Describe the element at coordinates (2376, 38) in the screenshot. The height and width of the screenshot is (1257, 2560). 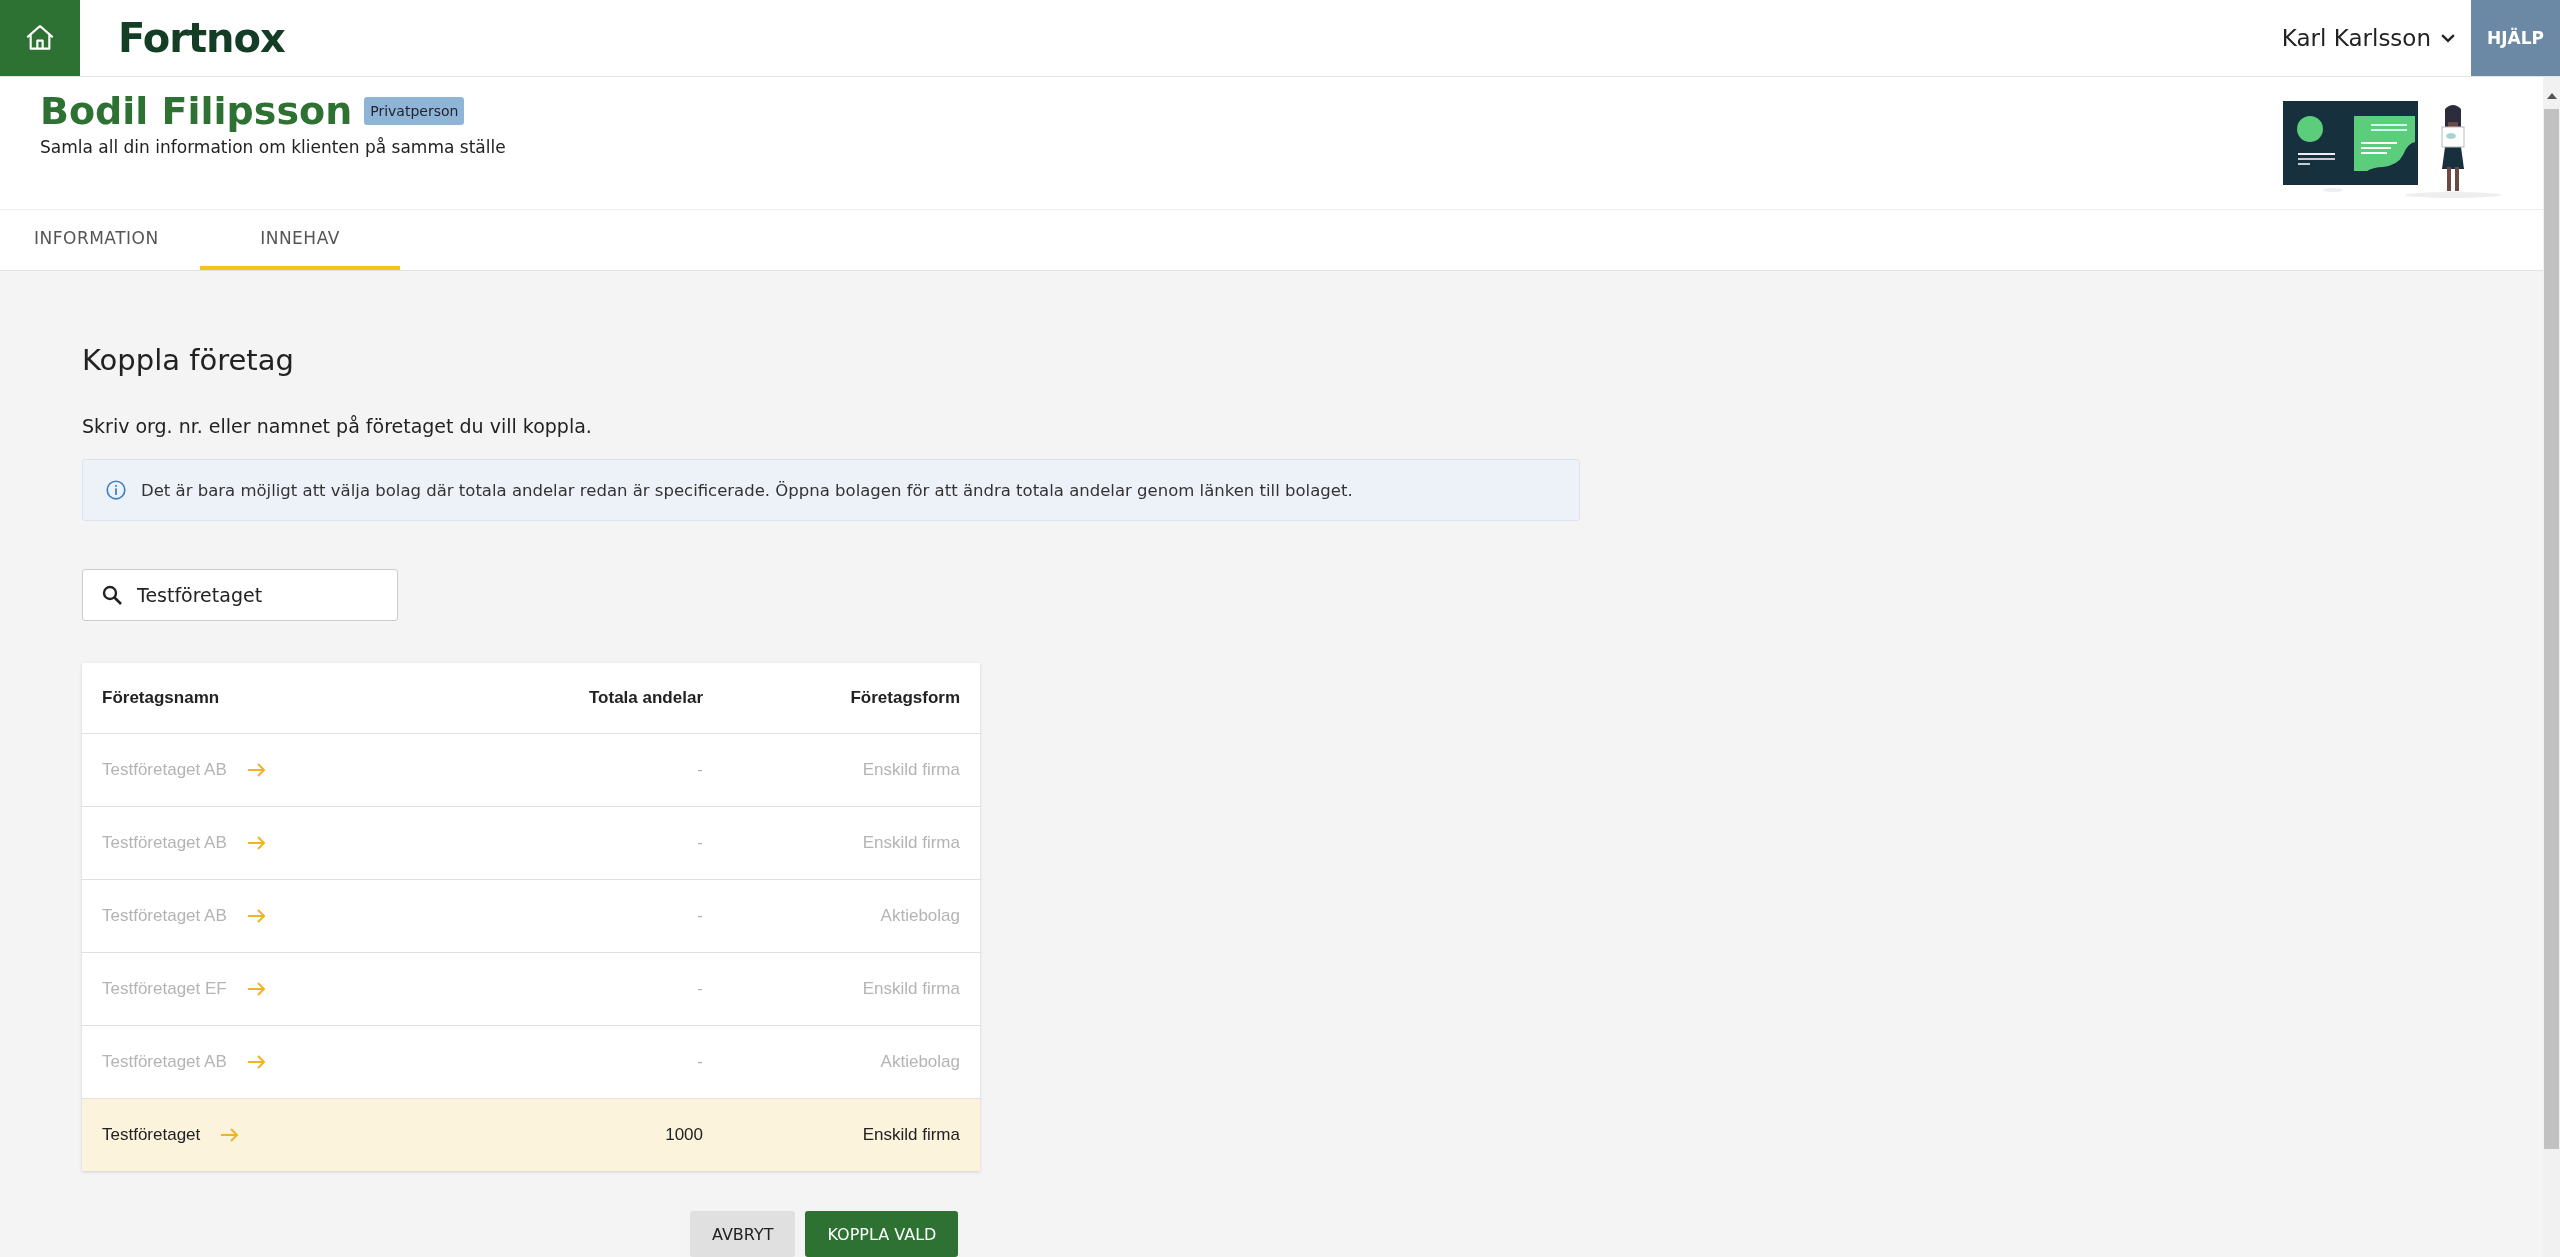
I see `user-menu: Karl Karlsson` at that location.